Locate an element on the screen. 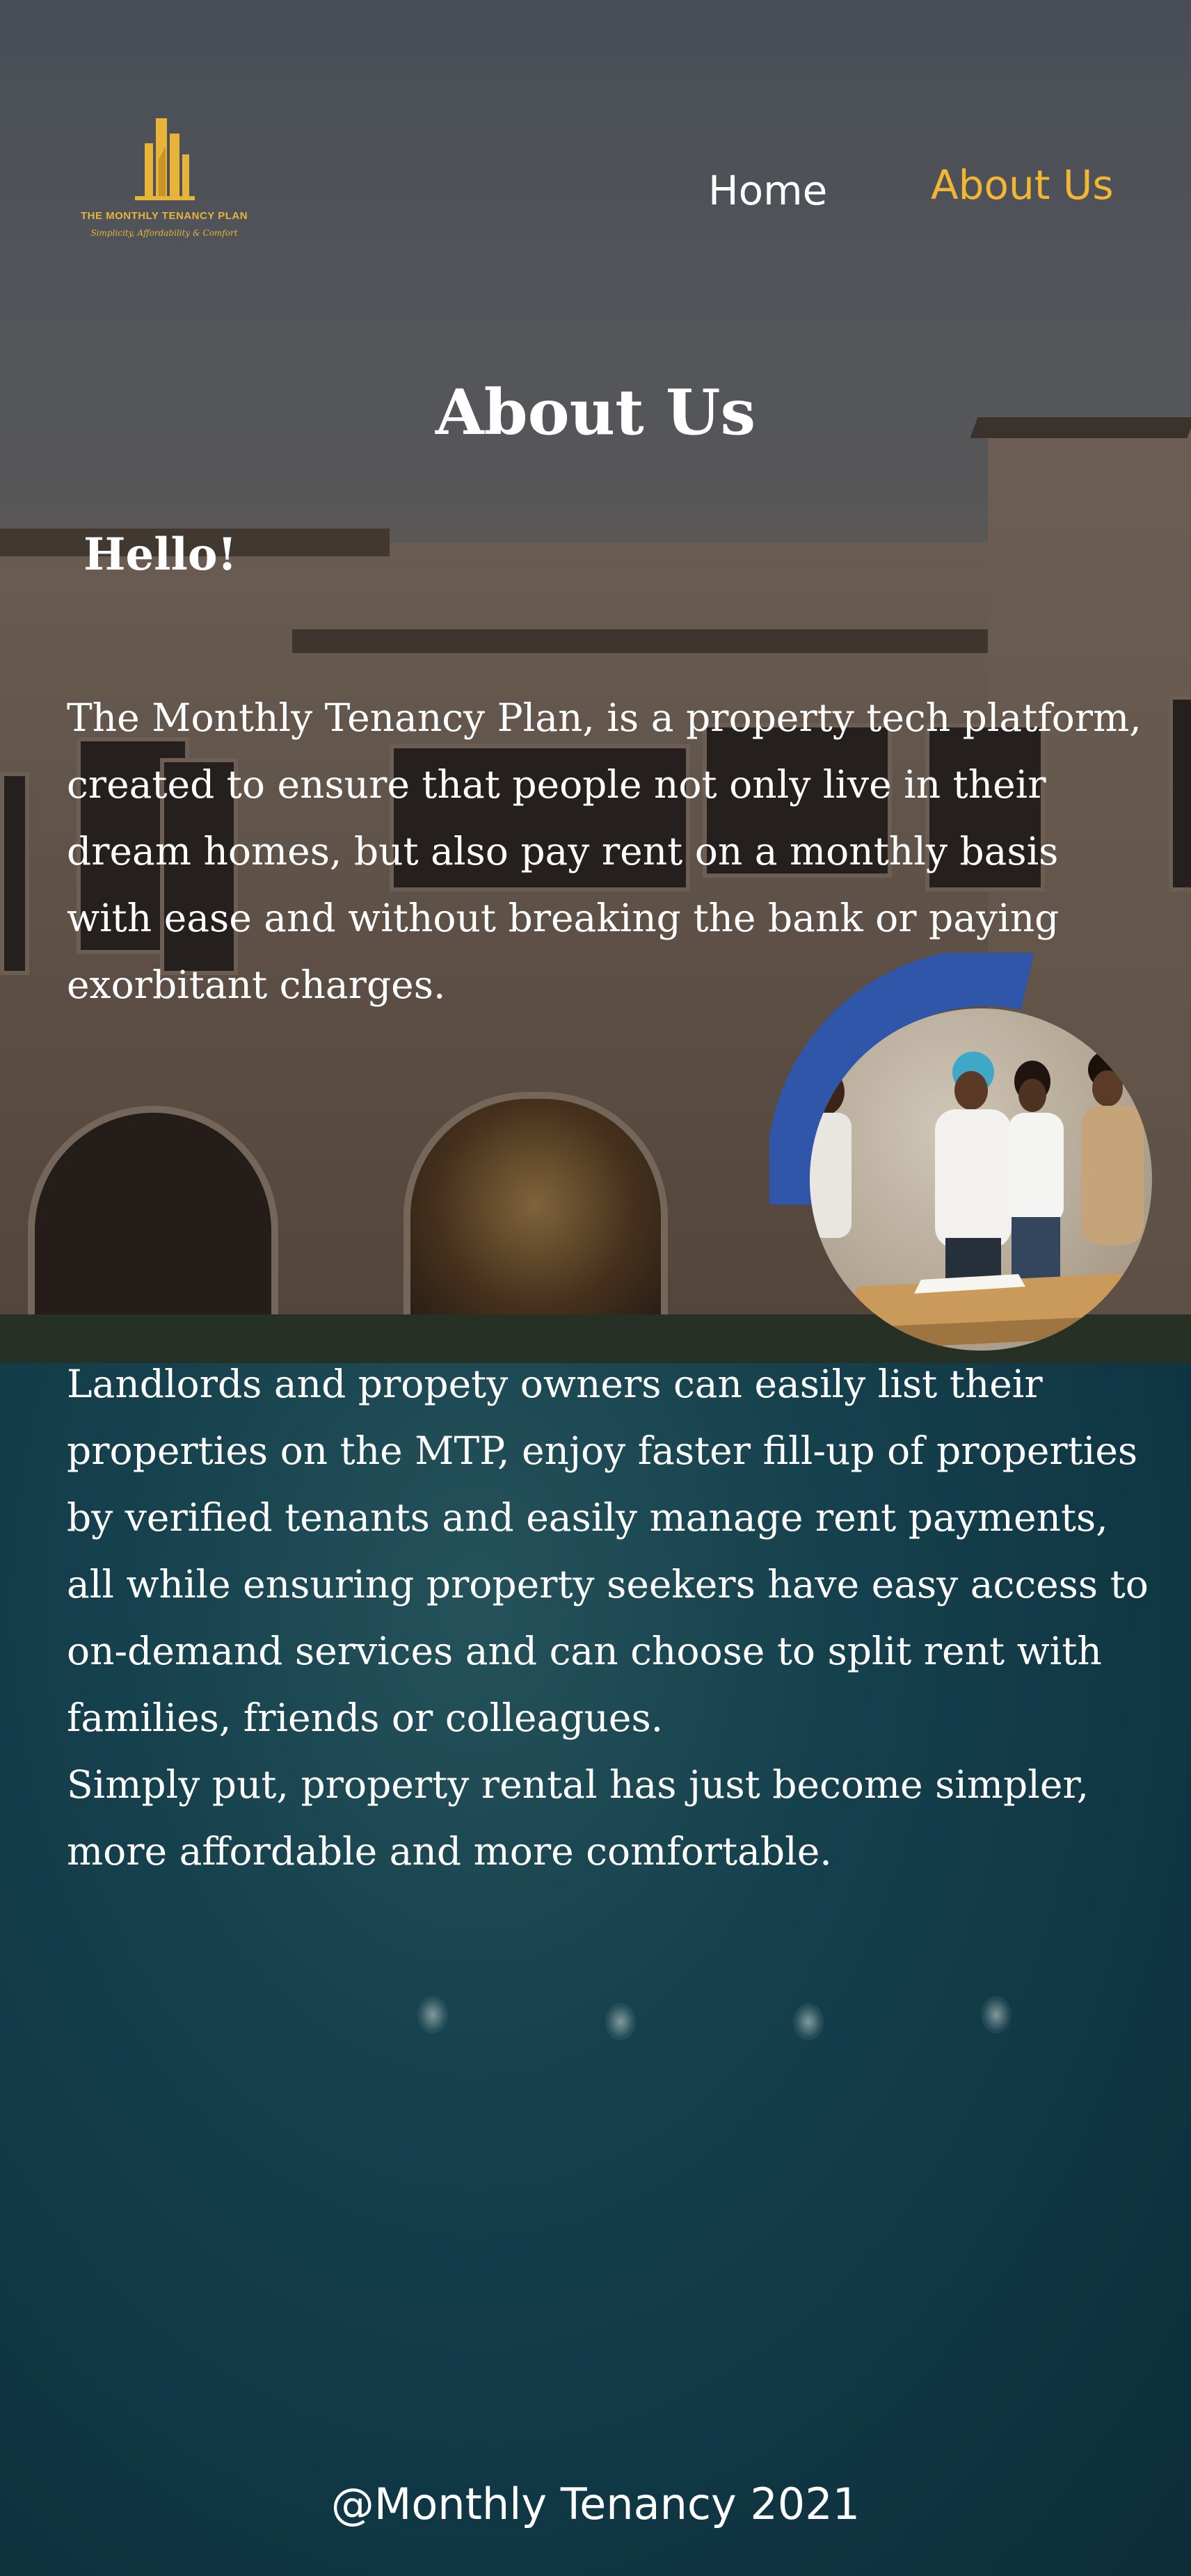  footer-copyright: @Monthly Tenancy 2021 is located at coordinates (595, 2504).